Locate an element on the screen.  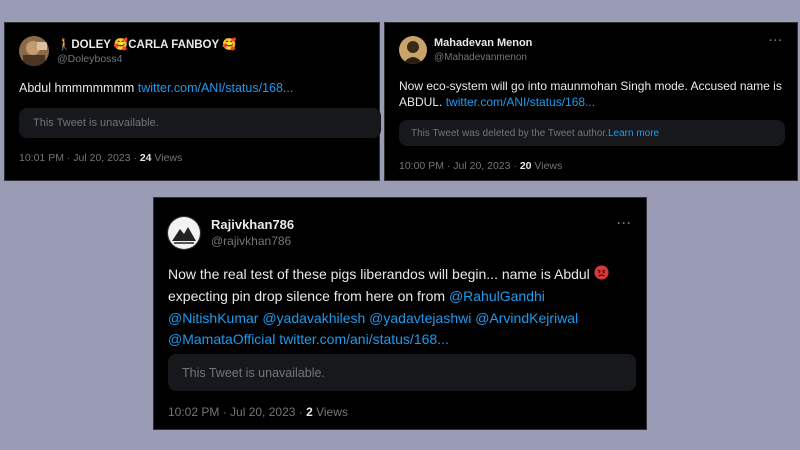
user-handle: @Mahadevanmenon is located at coordinates (480, 57).